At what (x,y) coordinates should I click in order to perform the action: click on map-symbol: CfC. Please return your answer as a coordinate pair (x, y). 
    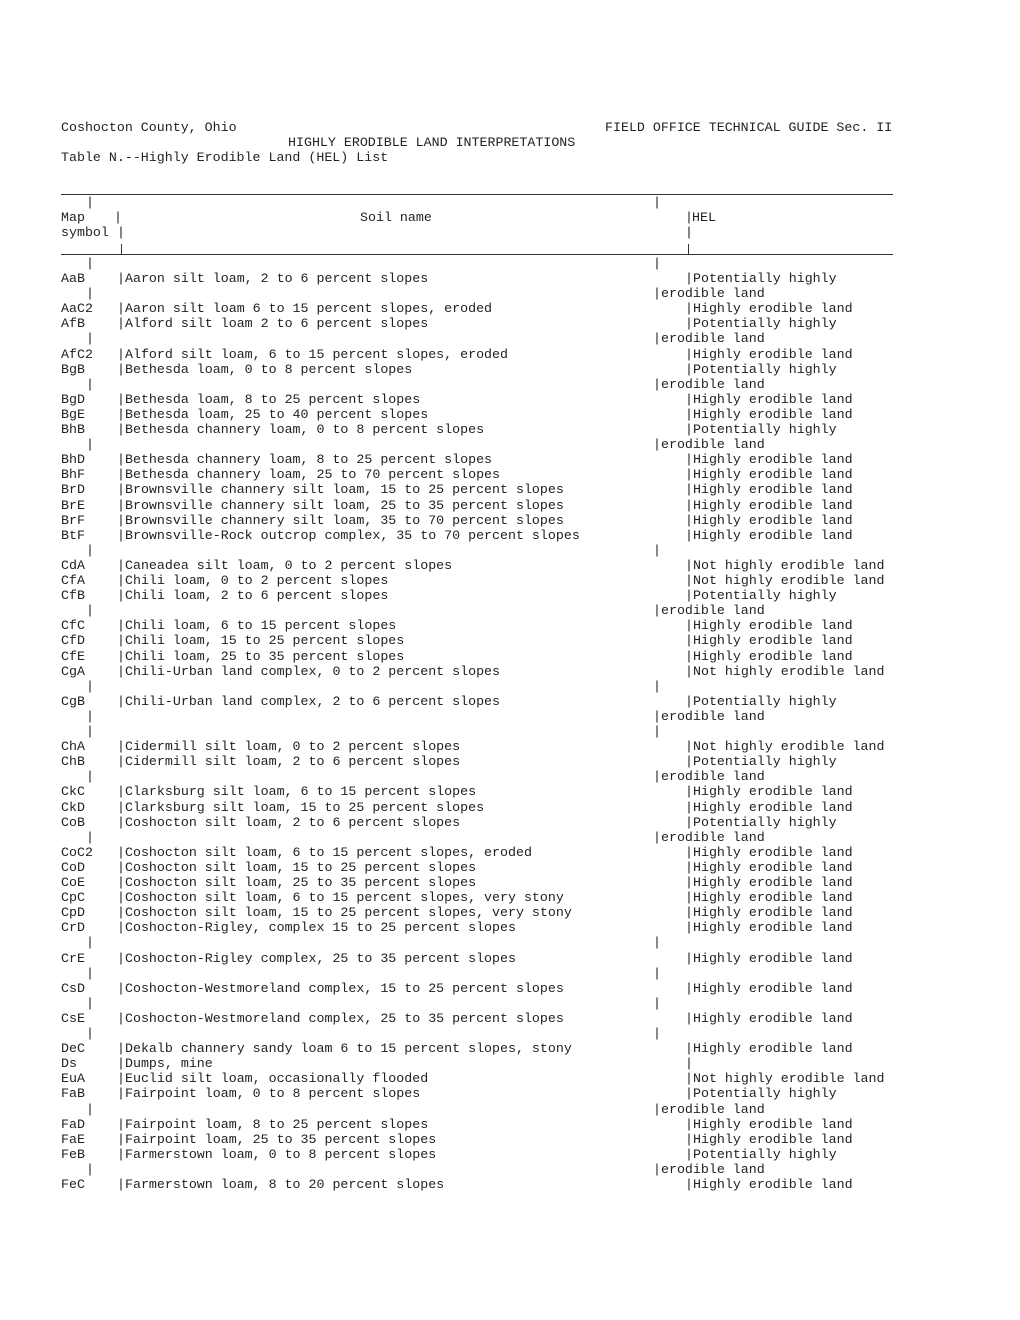
    Looking at the image, I should click on (73, 625).